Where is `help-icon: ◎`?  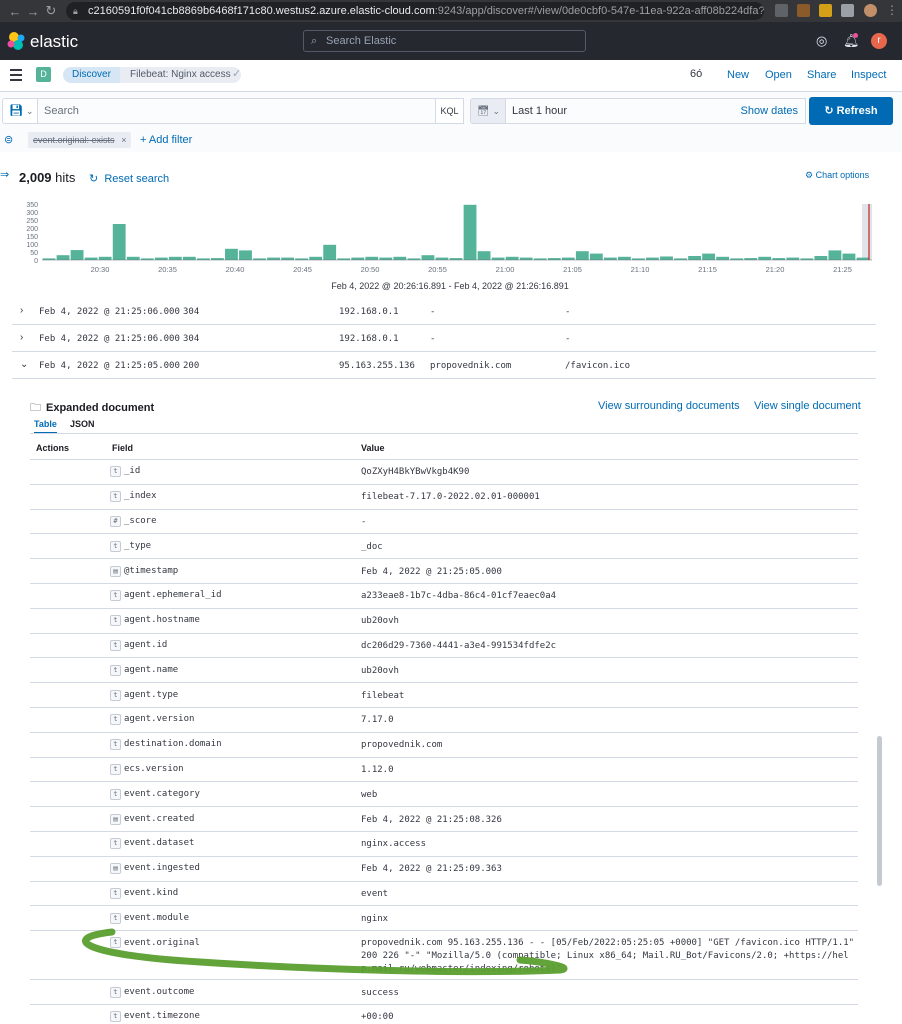
help-icon: ◎ is located at coordinates (821, 41).